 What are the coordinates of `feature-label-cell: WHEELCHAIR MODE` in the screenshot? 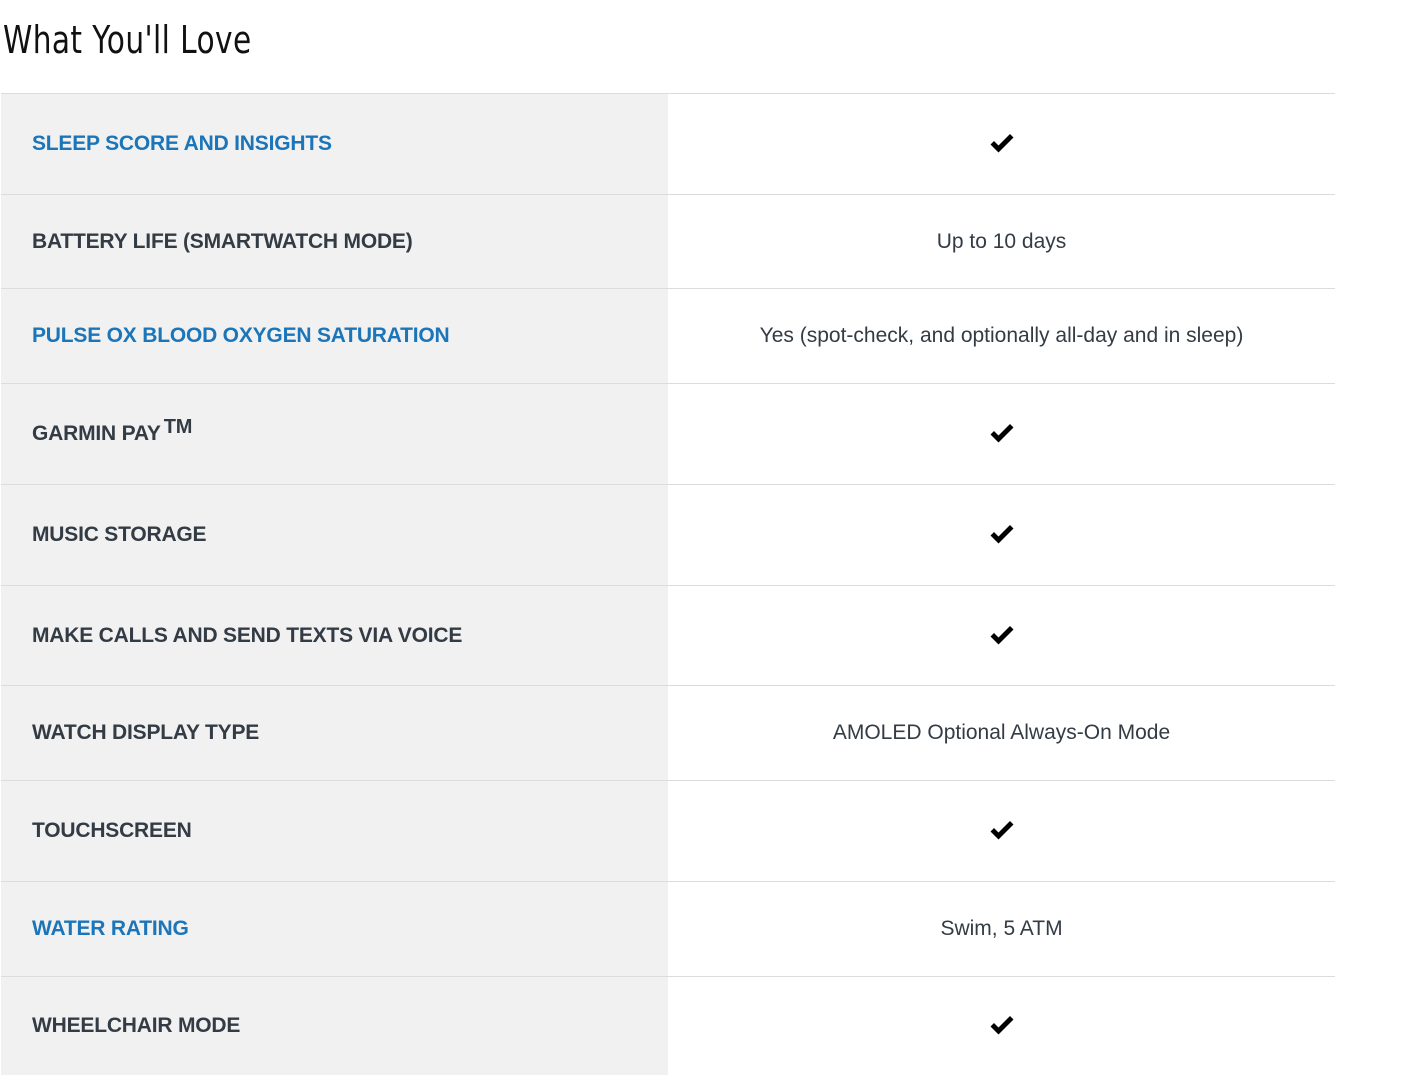 It's located at (334, 1025).